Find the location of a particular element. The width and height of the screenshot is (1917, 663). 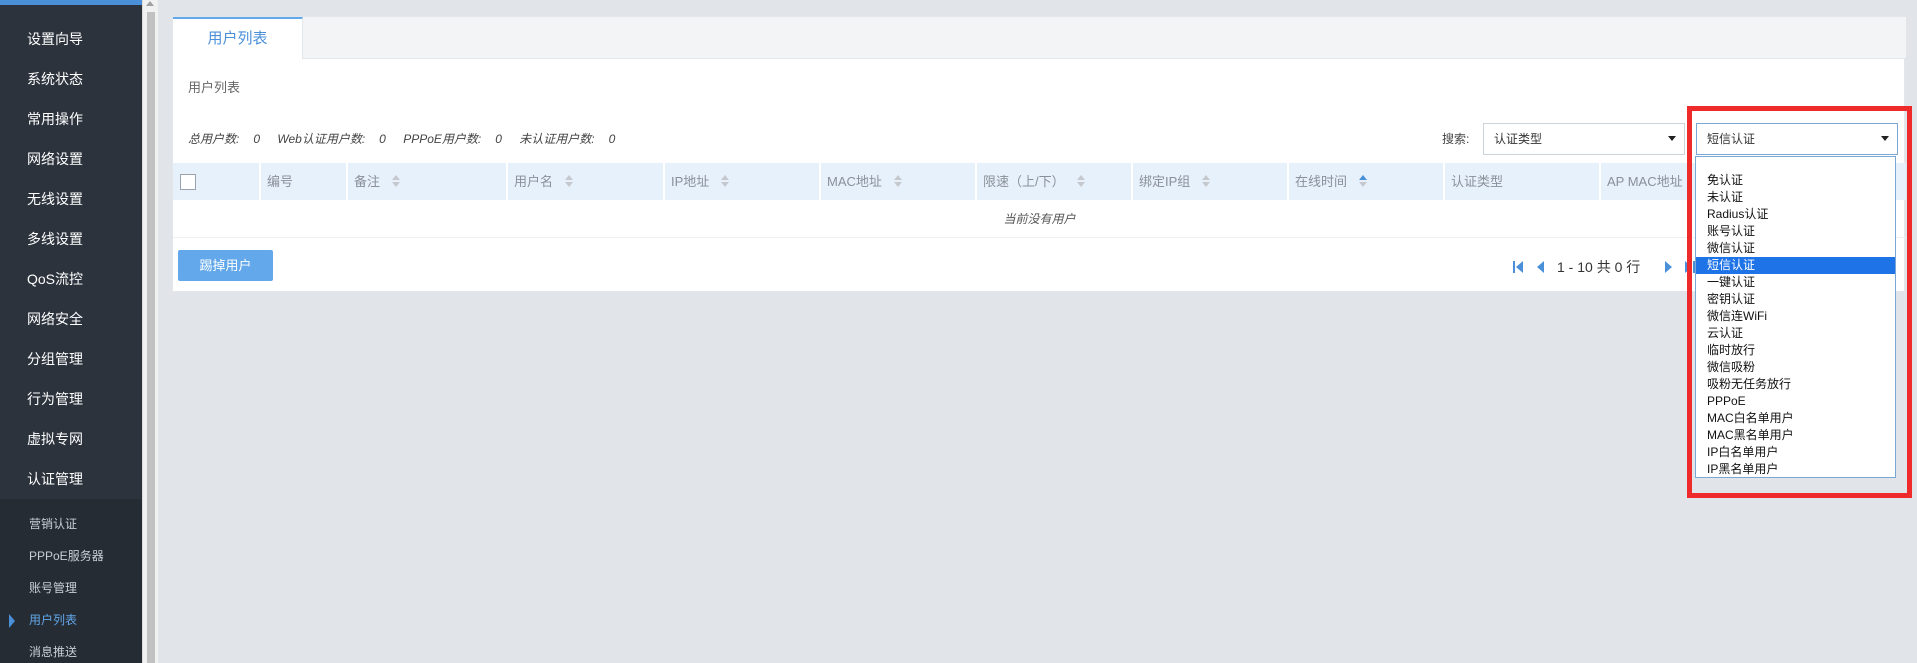

stat-unauth-label: 未认证用户数: is located at coordinates (557, 139).